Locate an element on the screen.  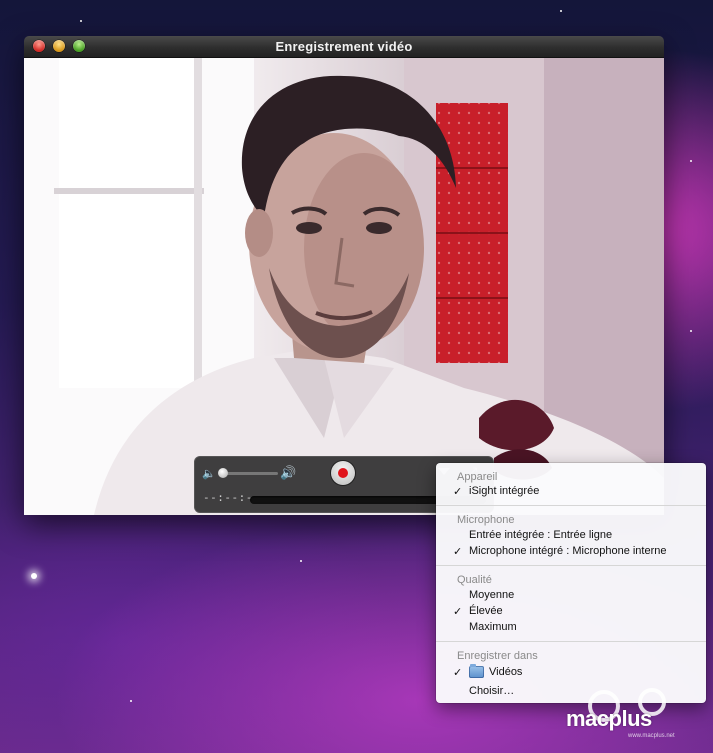
menu-header-qualite: Qualité is located at coordinates (474, 580).